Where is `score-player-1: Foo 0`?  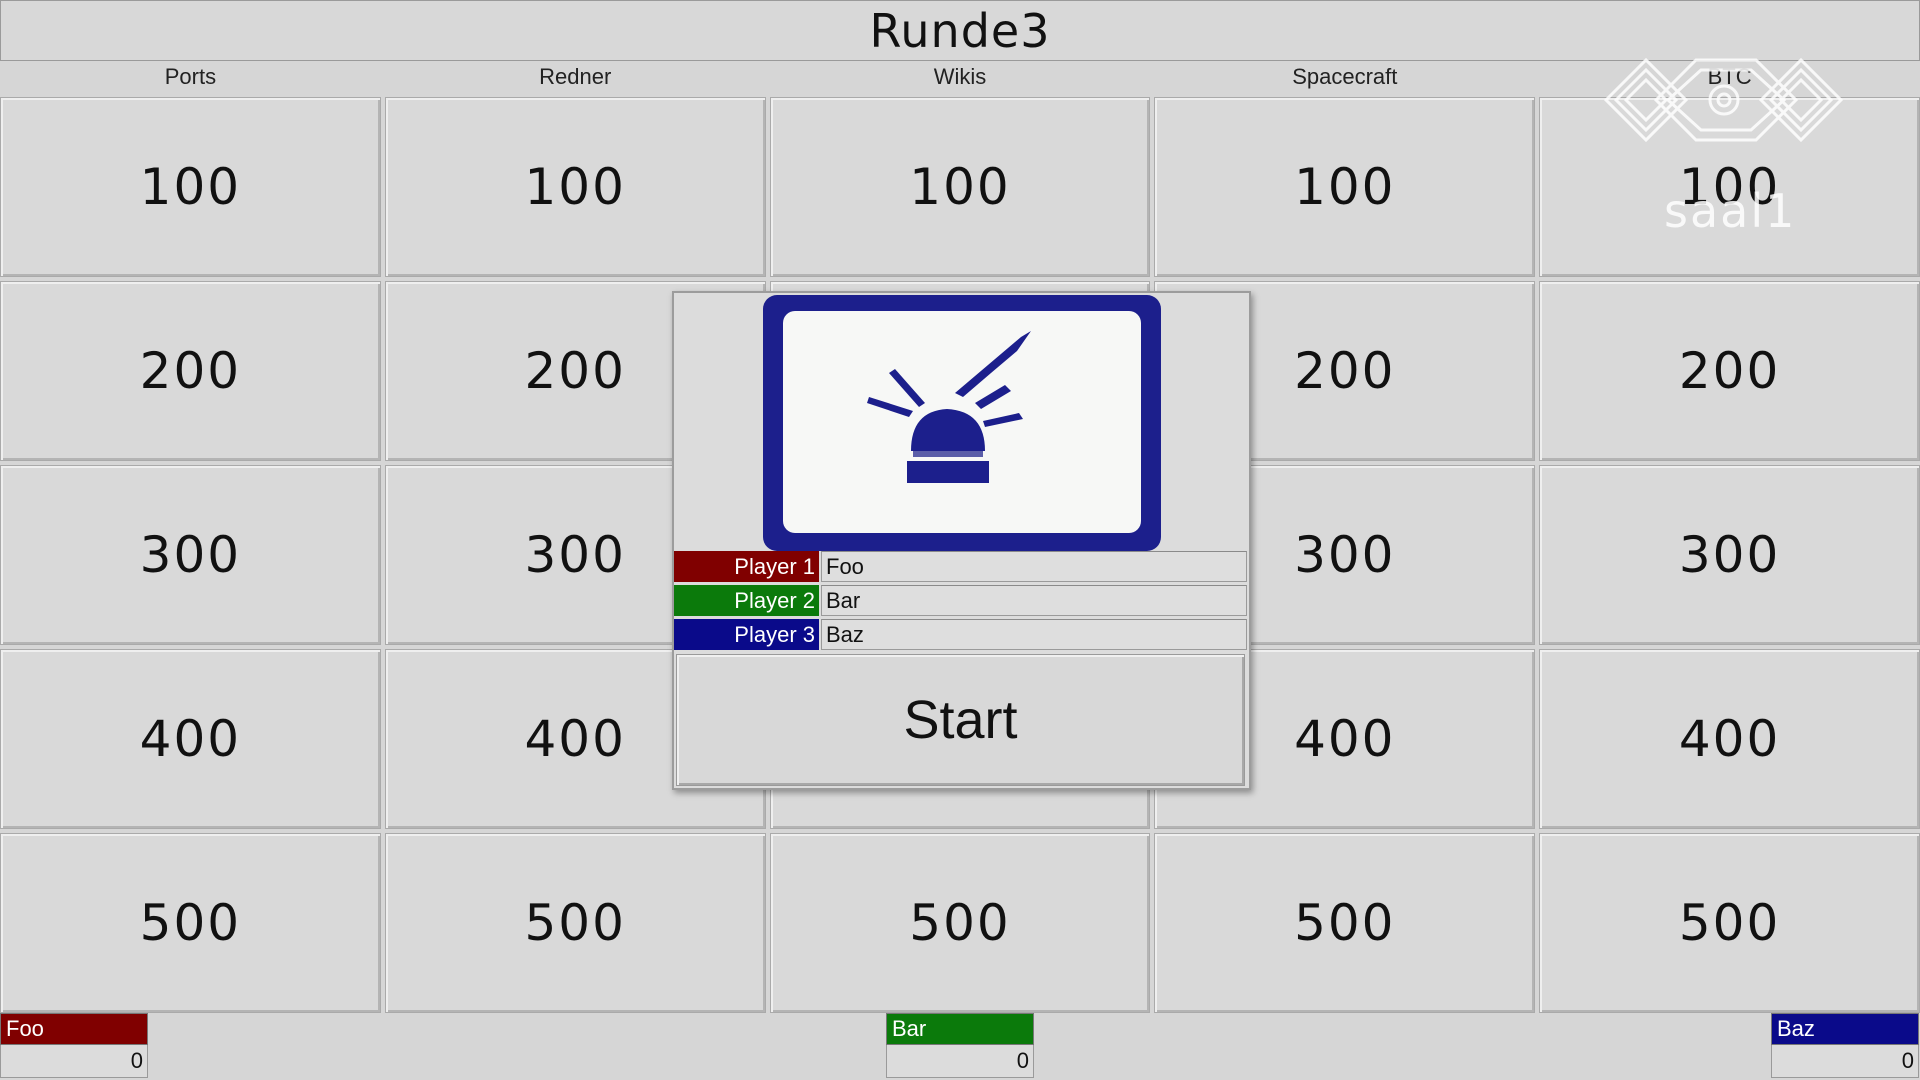 score-player-1: Foo 0 is located at coordinates (74, 1046).